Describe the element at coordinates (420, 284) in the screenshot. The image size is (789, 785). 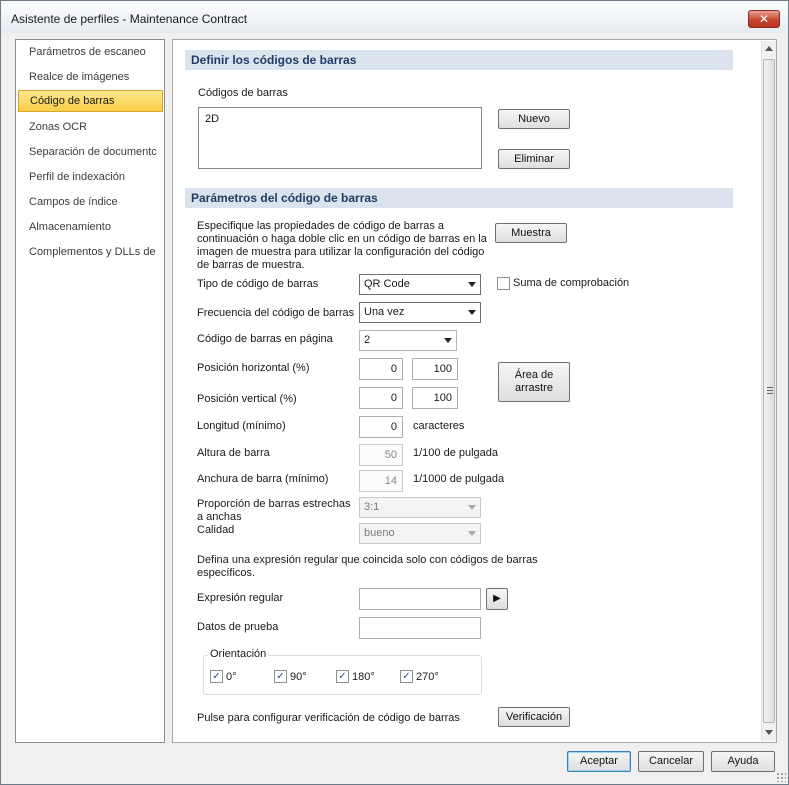
I see `barcode-type-select: QR Code` at that location.